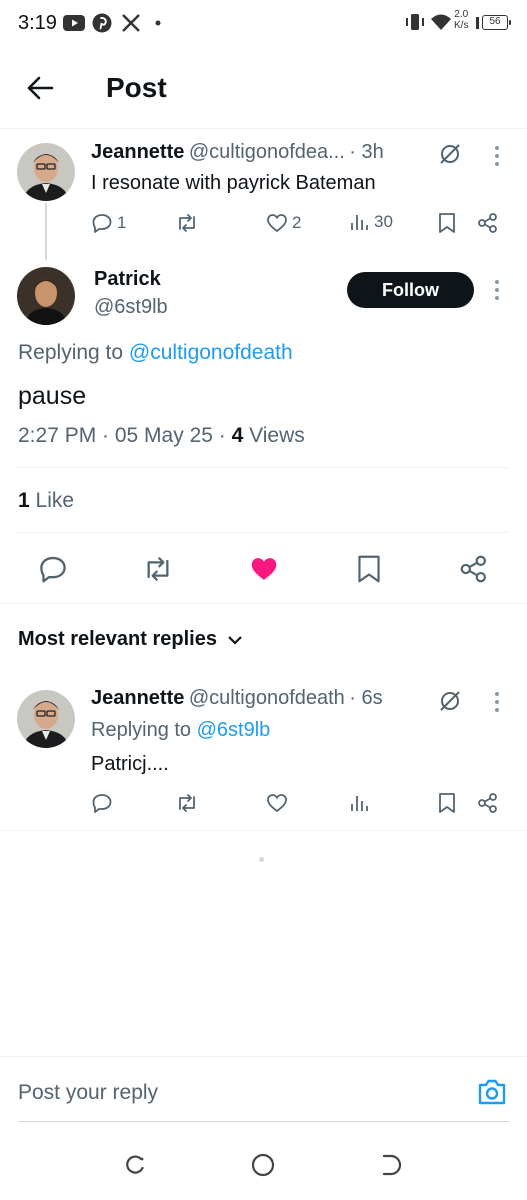 The height and width of the screenshot is (1200, 527). What do you see at coordinates (52, 500) in the screenshot?
I see `likes-label: Like` at bounding box center [52, 500].